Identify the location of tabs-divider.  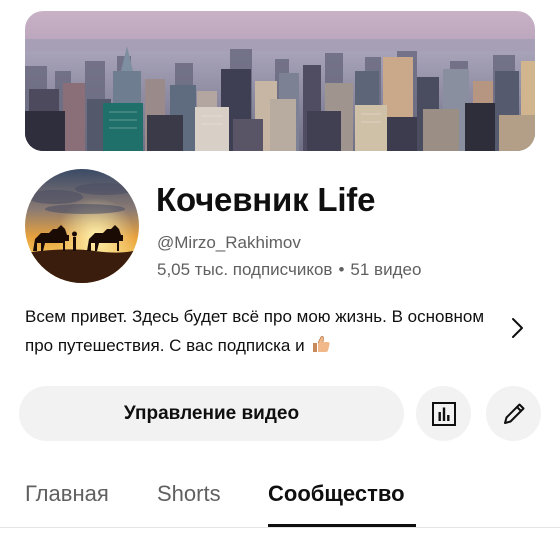
(280, 527).